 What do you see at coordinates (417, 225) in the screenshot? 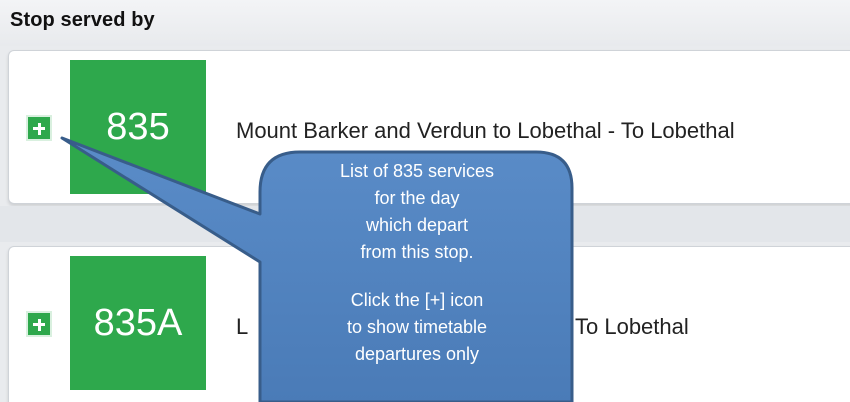
I see `tooltip-line: which depart` at bounding box center [417, 225].